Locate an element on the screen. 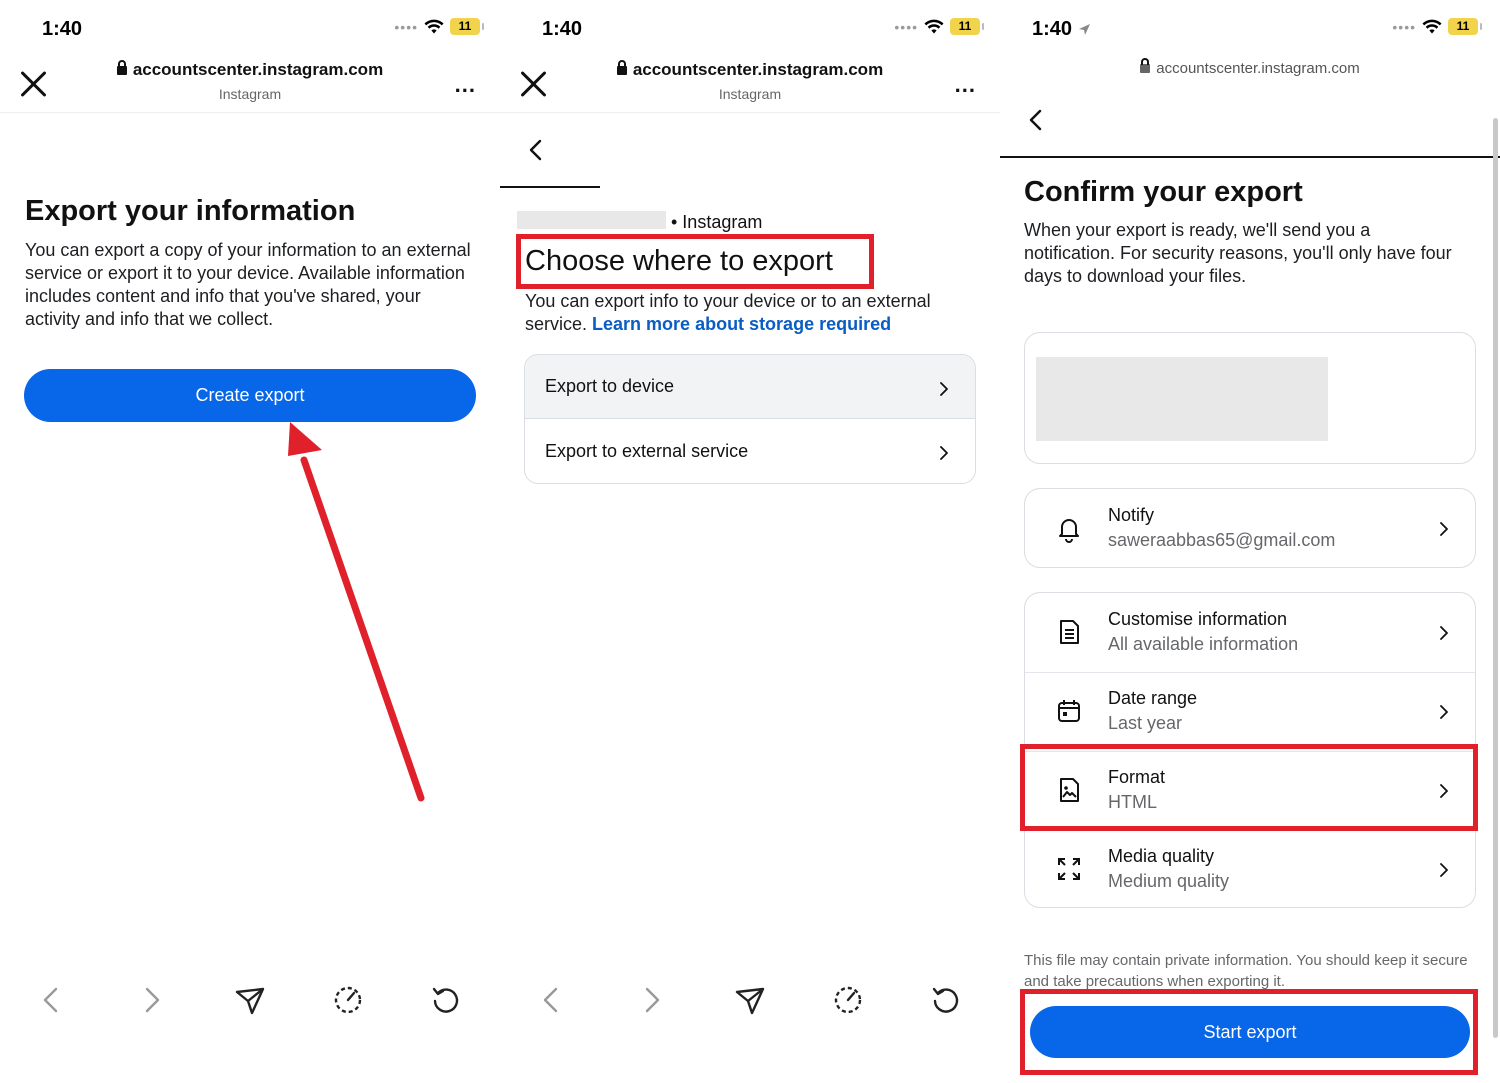 The height and width of the screenshot is (1083, 1500). setting-title: Customise information is located at coordinates (1198, 619).